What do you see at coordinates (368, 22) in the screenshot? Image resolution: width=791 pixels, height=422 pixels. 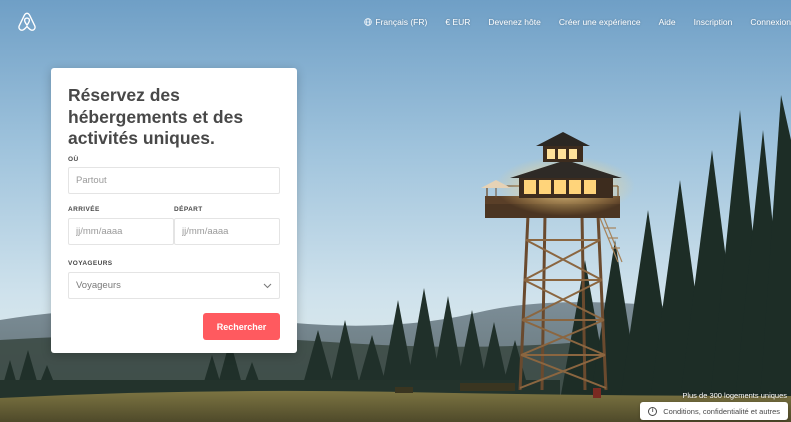 I see `globe-icon` at bounding box center [368, 22].